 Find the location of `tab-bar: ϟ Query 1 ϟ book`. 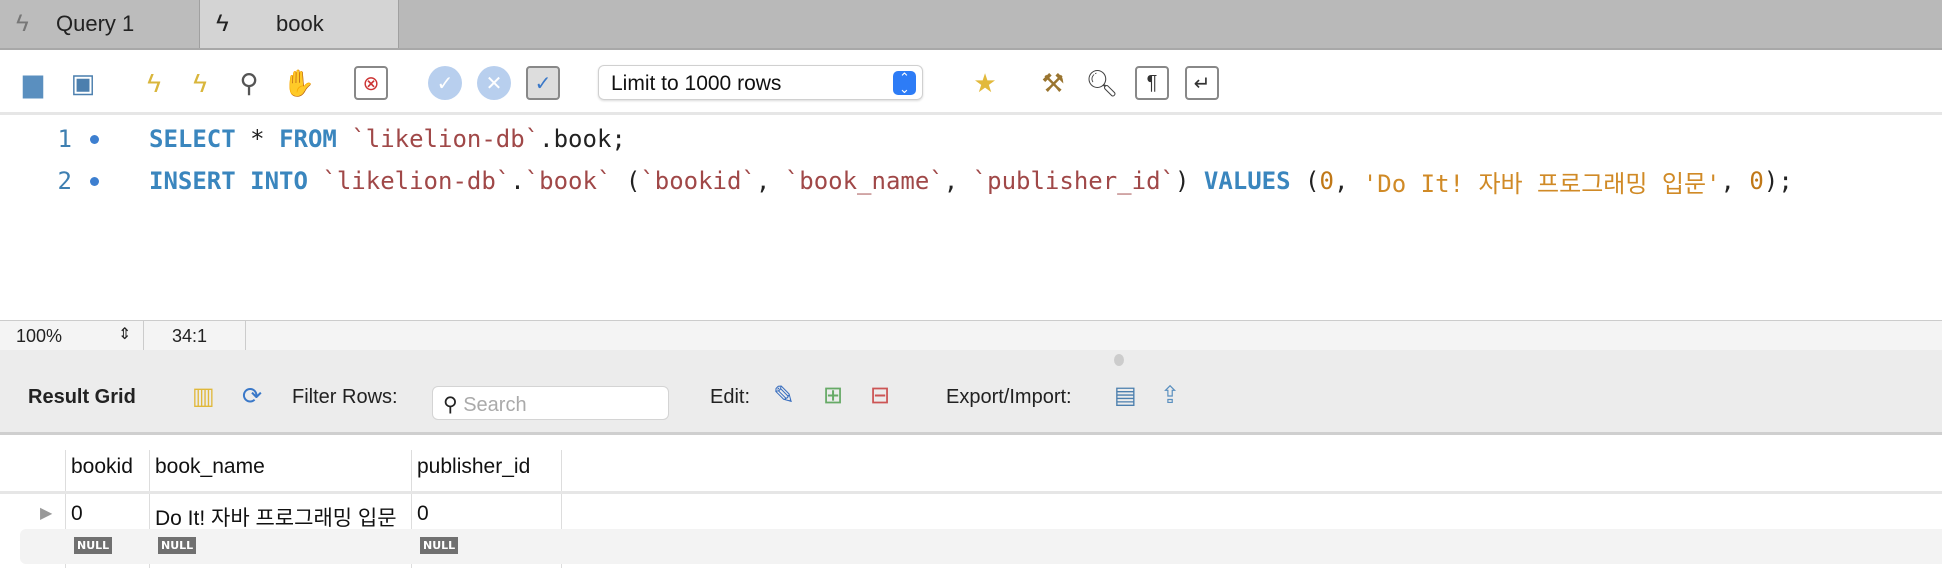

tab-bar: ϟ Query 1 ϟ book is located at coordinates (971, 25).